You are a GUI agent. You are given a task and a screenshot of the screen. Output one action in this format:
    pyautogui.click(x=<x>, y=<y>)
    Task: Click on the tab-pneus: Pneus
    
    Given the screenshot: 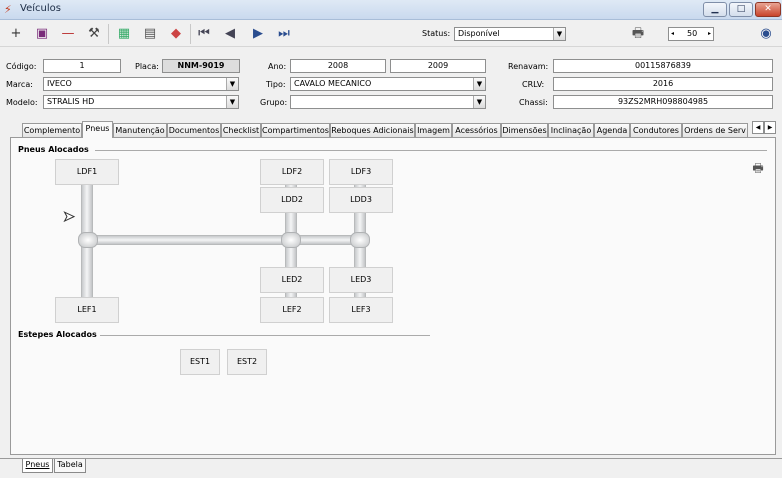 What is the action you would take?
    pyautogui.click(x=97, y=129)
    